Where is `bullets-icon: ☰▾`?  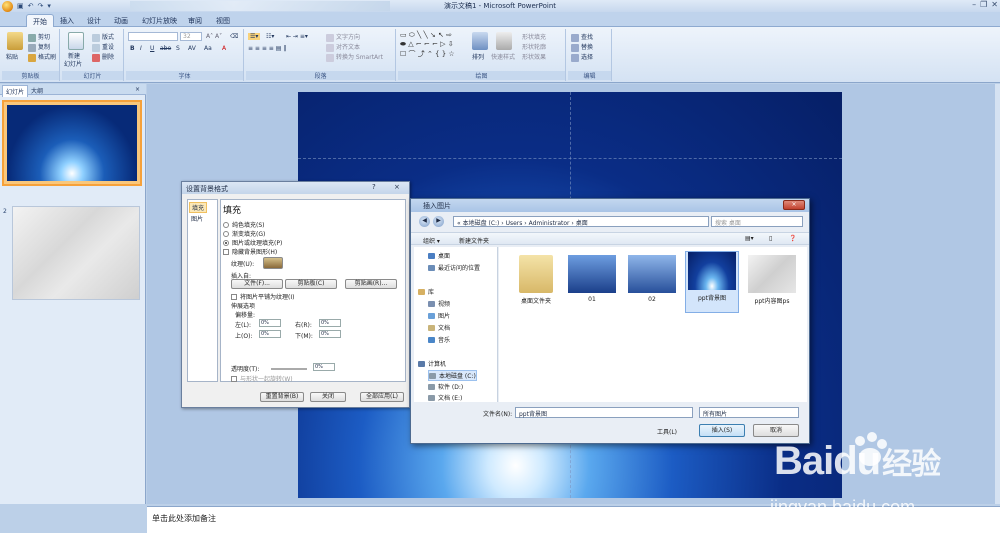
bullets-icon: ☰▾ is located at coordinates (254, 36).